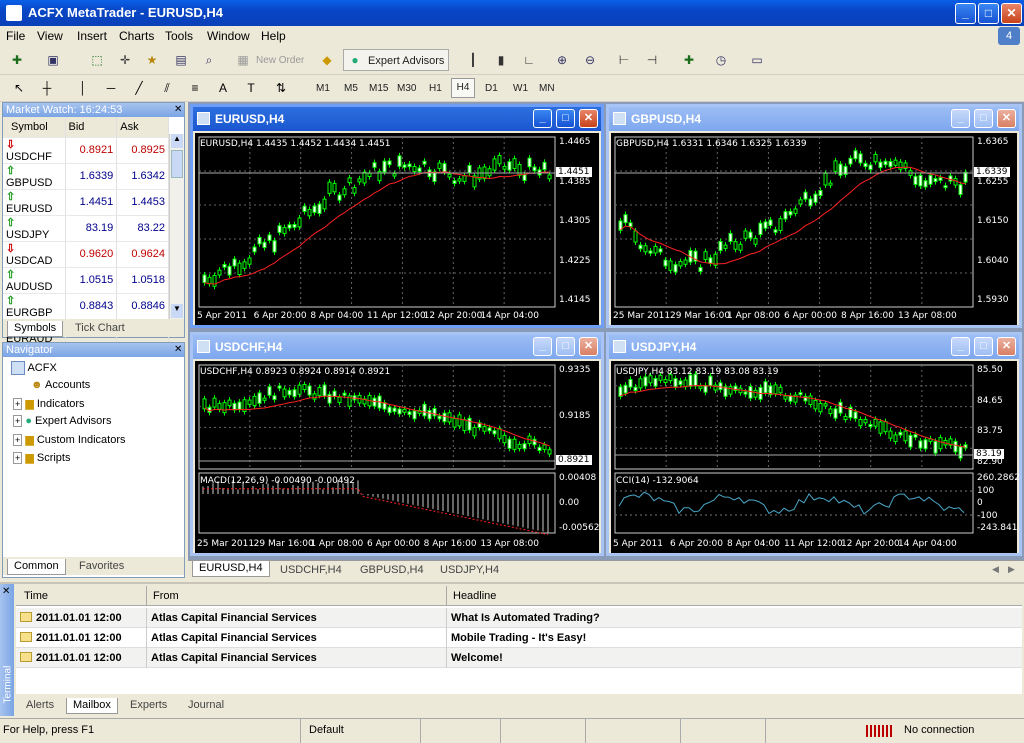 This screenshot has height=743, width=1024. Describe the element at coordinates (15, 36) in the screenshot. I see `menu-file: File` at that location.